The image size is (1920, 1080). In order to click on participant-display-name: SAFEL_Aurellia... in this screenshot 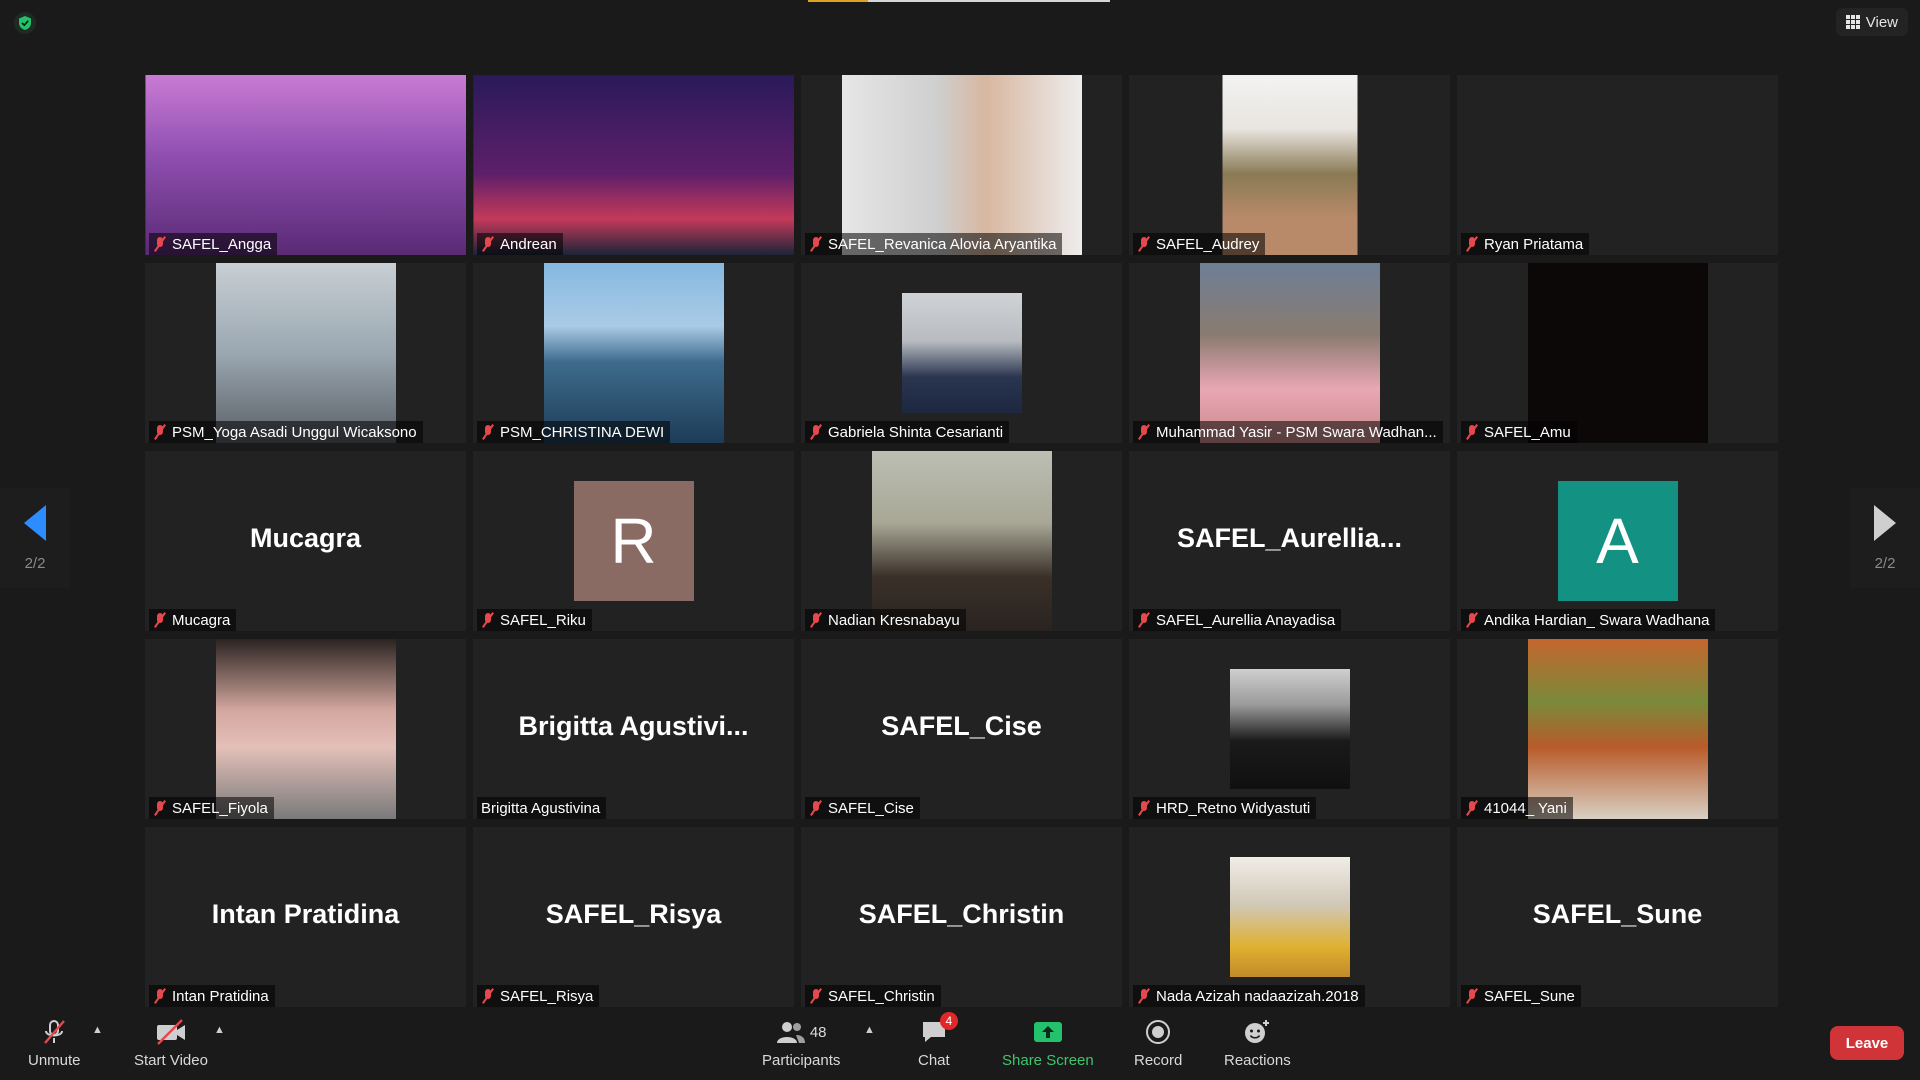, I will do `click(1289, 538)`.